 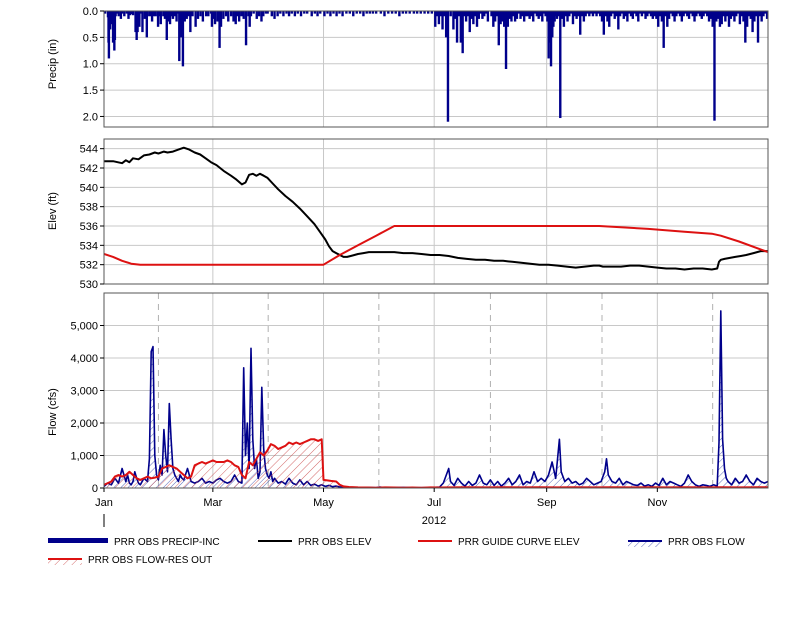 I want to click on y-tick-label: 536, so click(x=89, y=227).